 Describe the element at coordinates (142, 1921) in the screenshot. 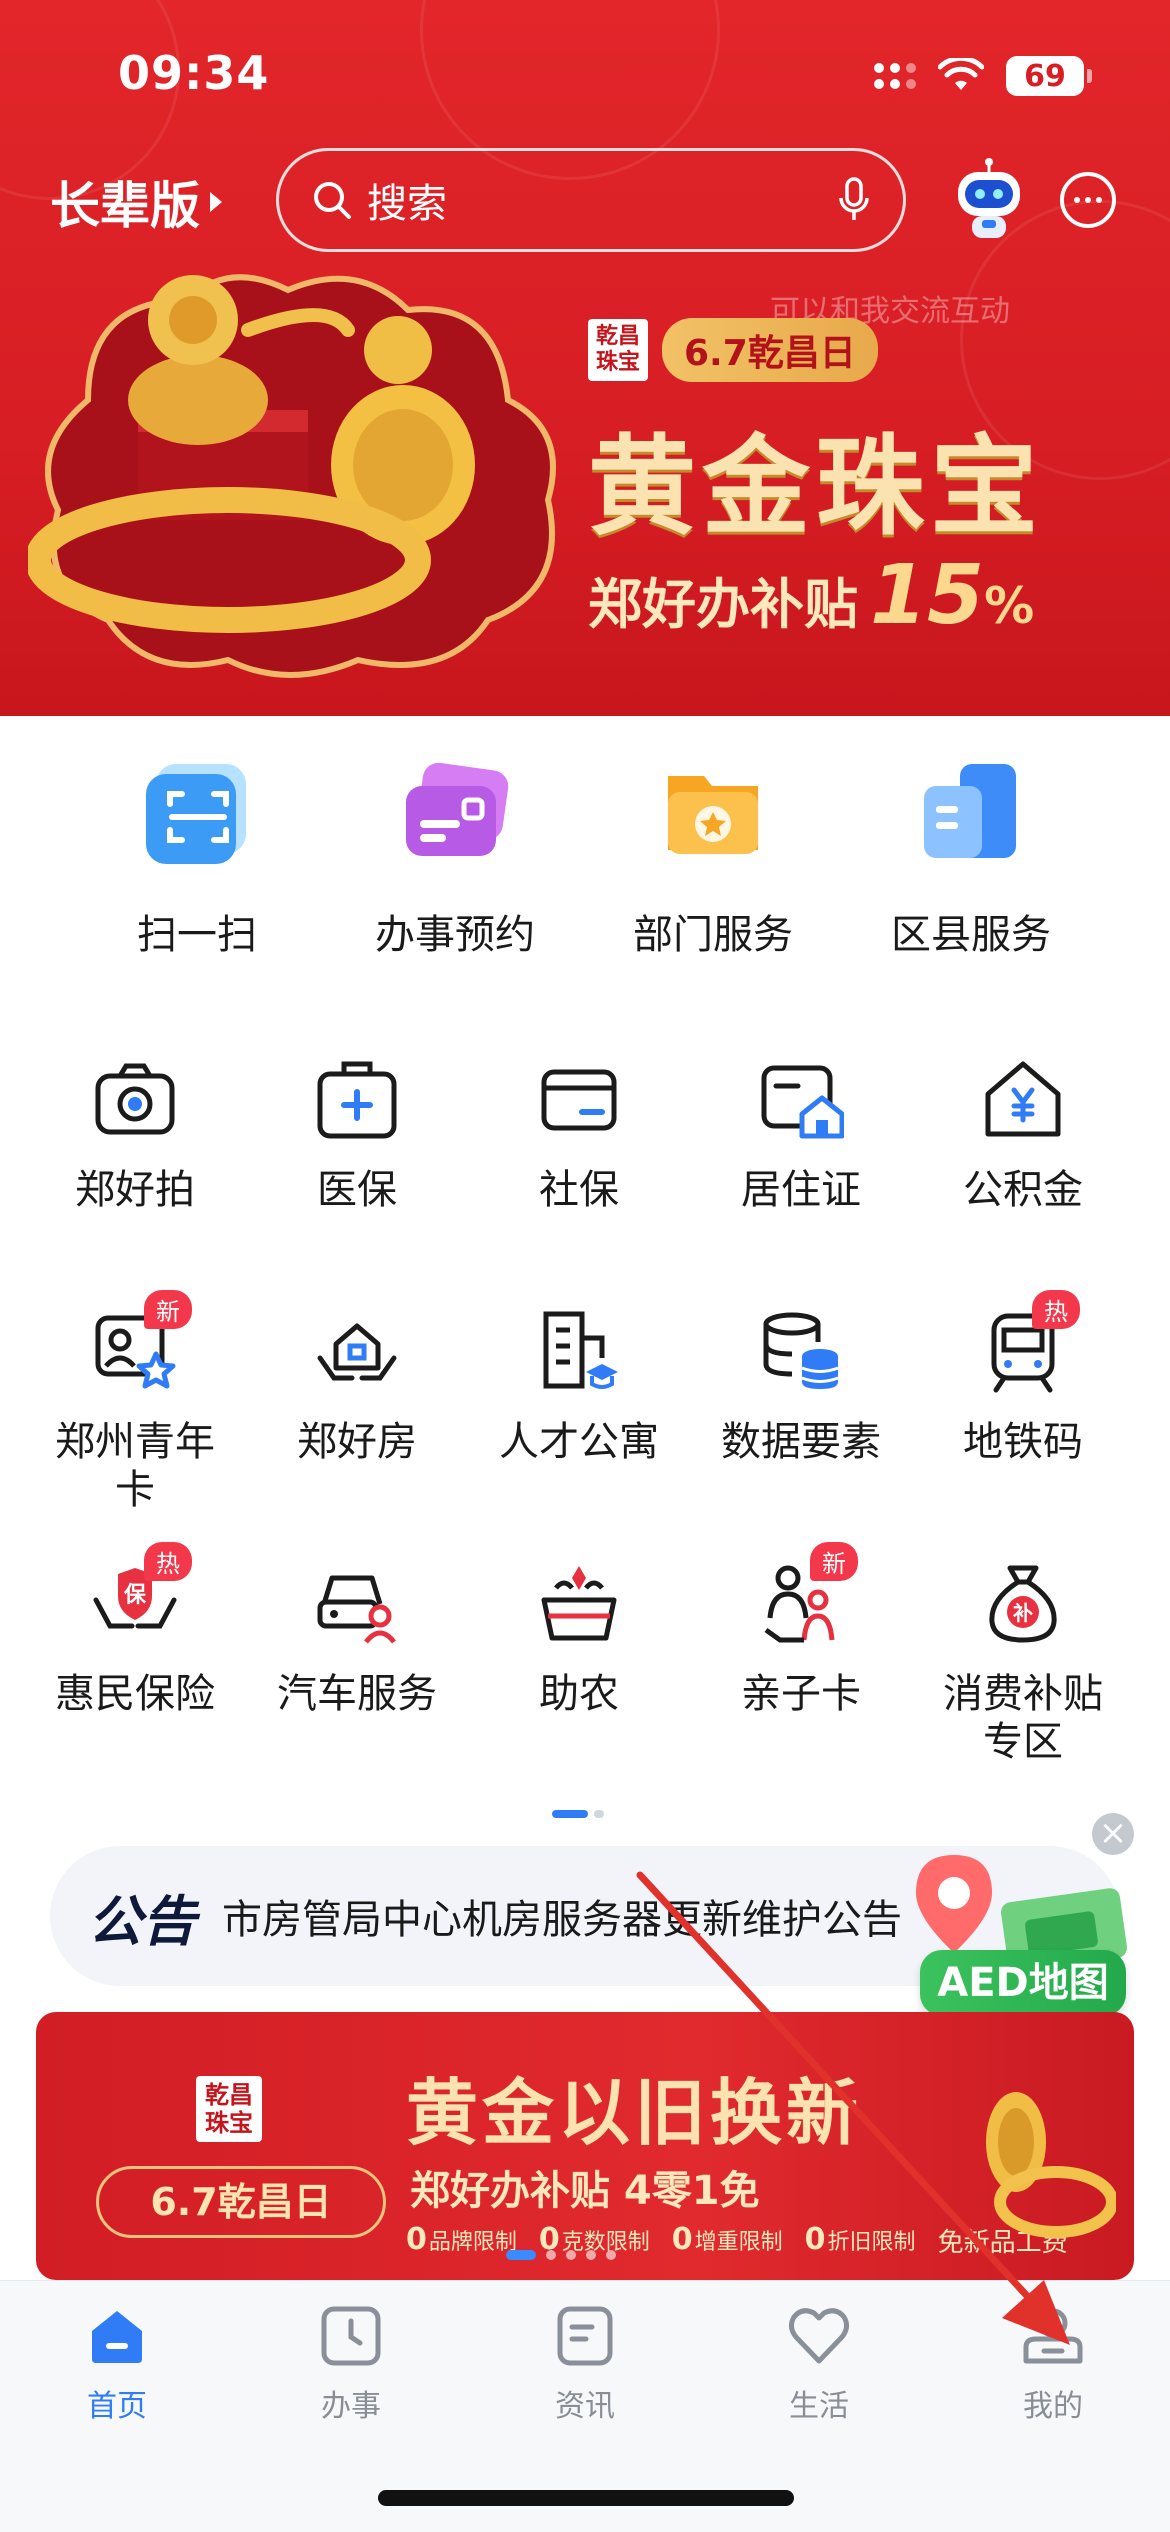

I see `notice-tag: 公告` at that location.